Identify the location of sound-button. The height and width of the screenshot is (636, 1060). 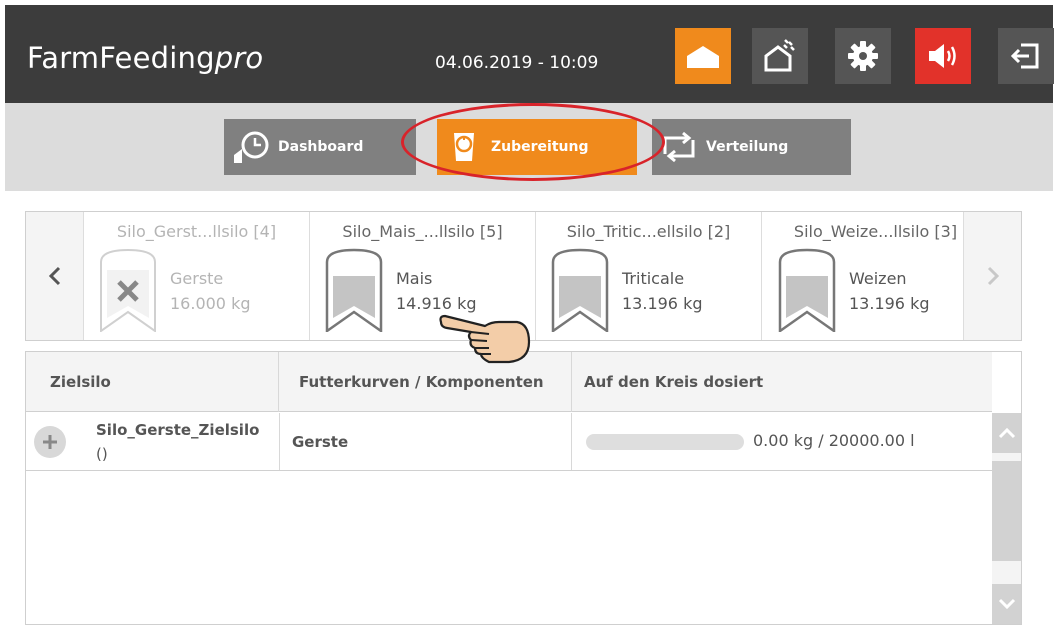
(943, 56).